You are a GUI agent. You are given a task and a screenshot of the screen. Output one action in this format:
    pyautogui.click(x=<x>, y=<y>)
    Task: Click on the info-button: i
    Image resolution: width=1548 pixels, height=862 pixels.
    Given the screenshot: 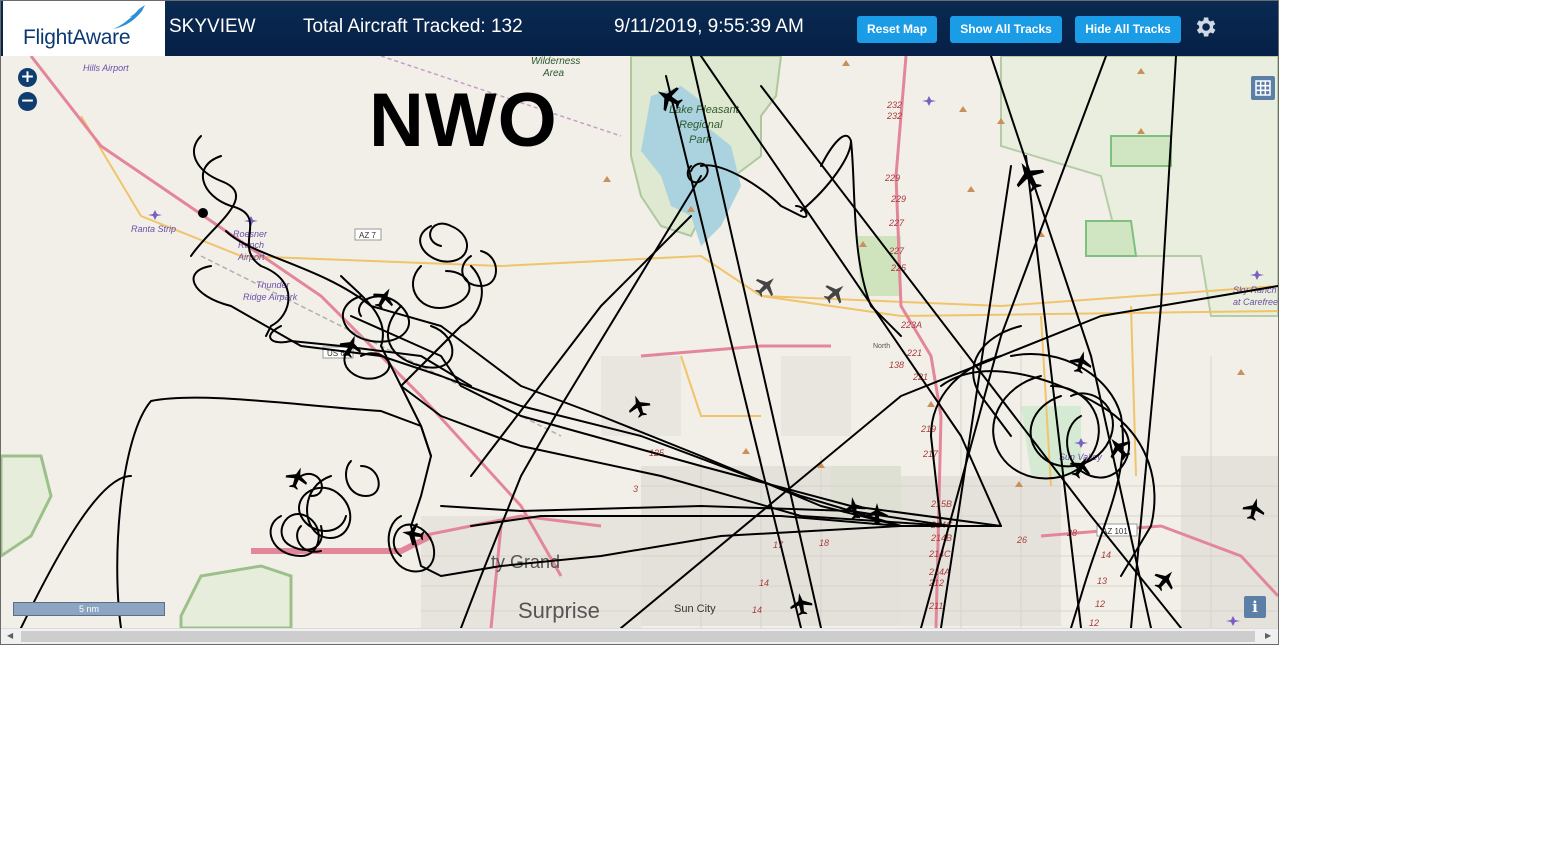 What is the action you would take?
    pyautogui.click(x=1255, y=607)
    